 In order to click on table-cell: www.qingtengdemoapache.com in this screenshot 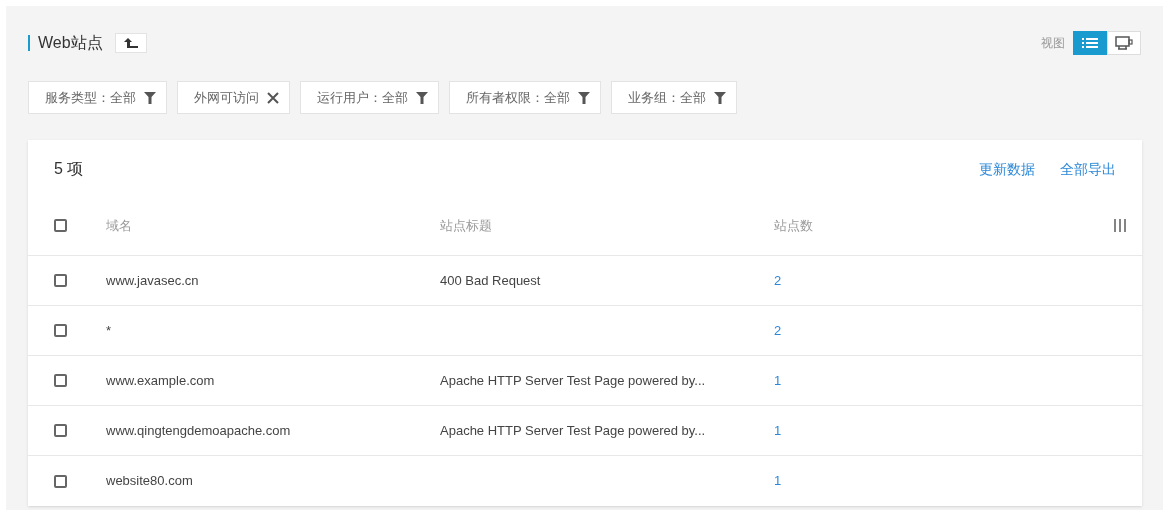, I will do `click(198, 430)`.